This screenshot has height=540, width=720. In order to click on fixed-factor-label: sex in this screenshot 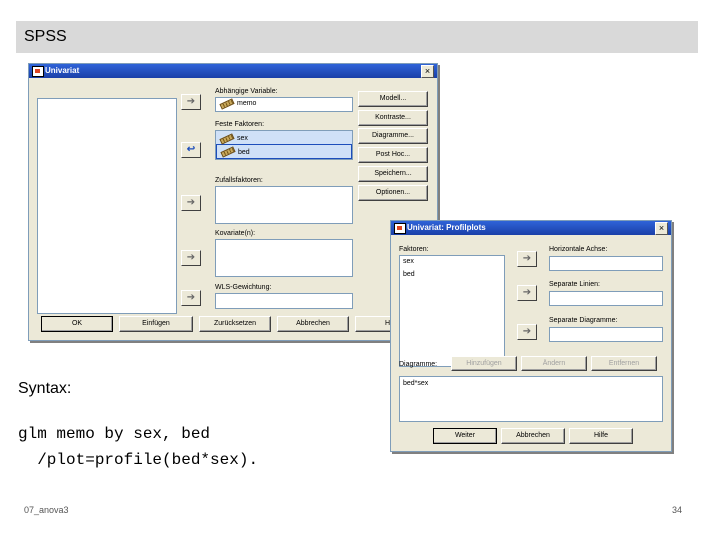, I will do `click(242, 138)`.